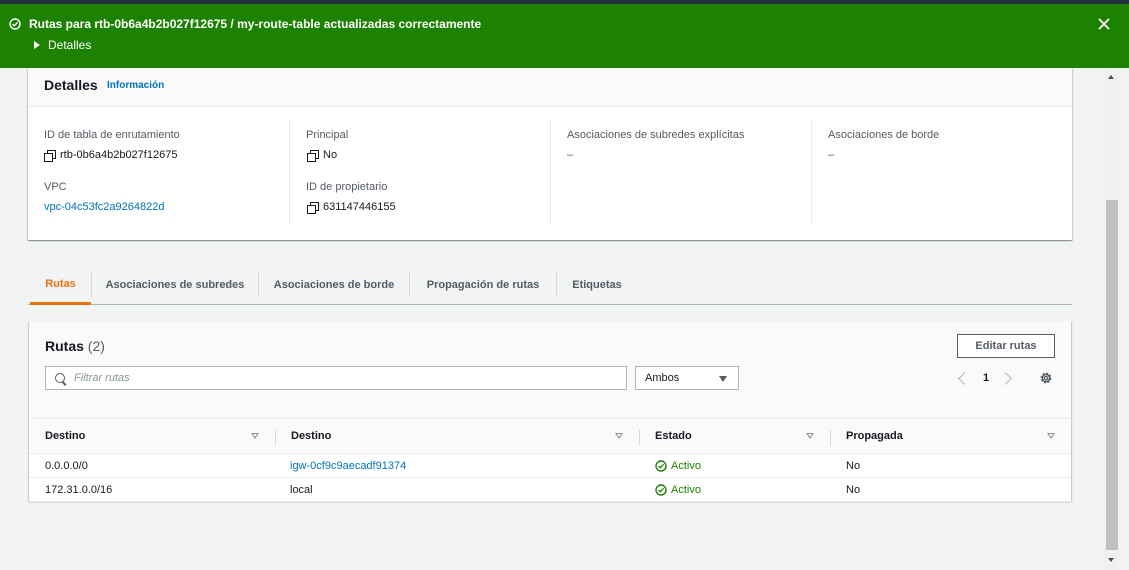 This screenshot has height=570, width=1129. Describe the element at coordinates (483, 284) in the screenshot. I see `tab-route-propagation: Propagación de rutas` at that location.